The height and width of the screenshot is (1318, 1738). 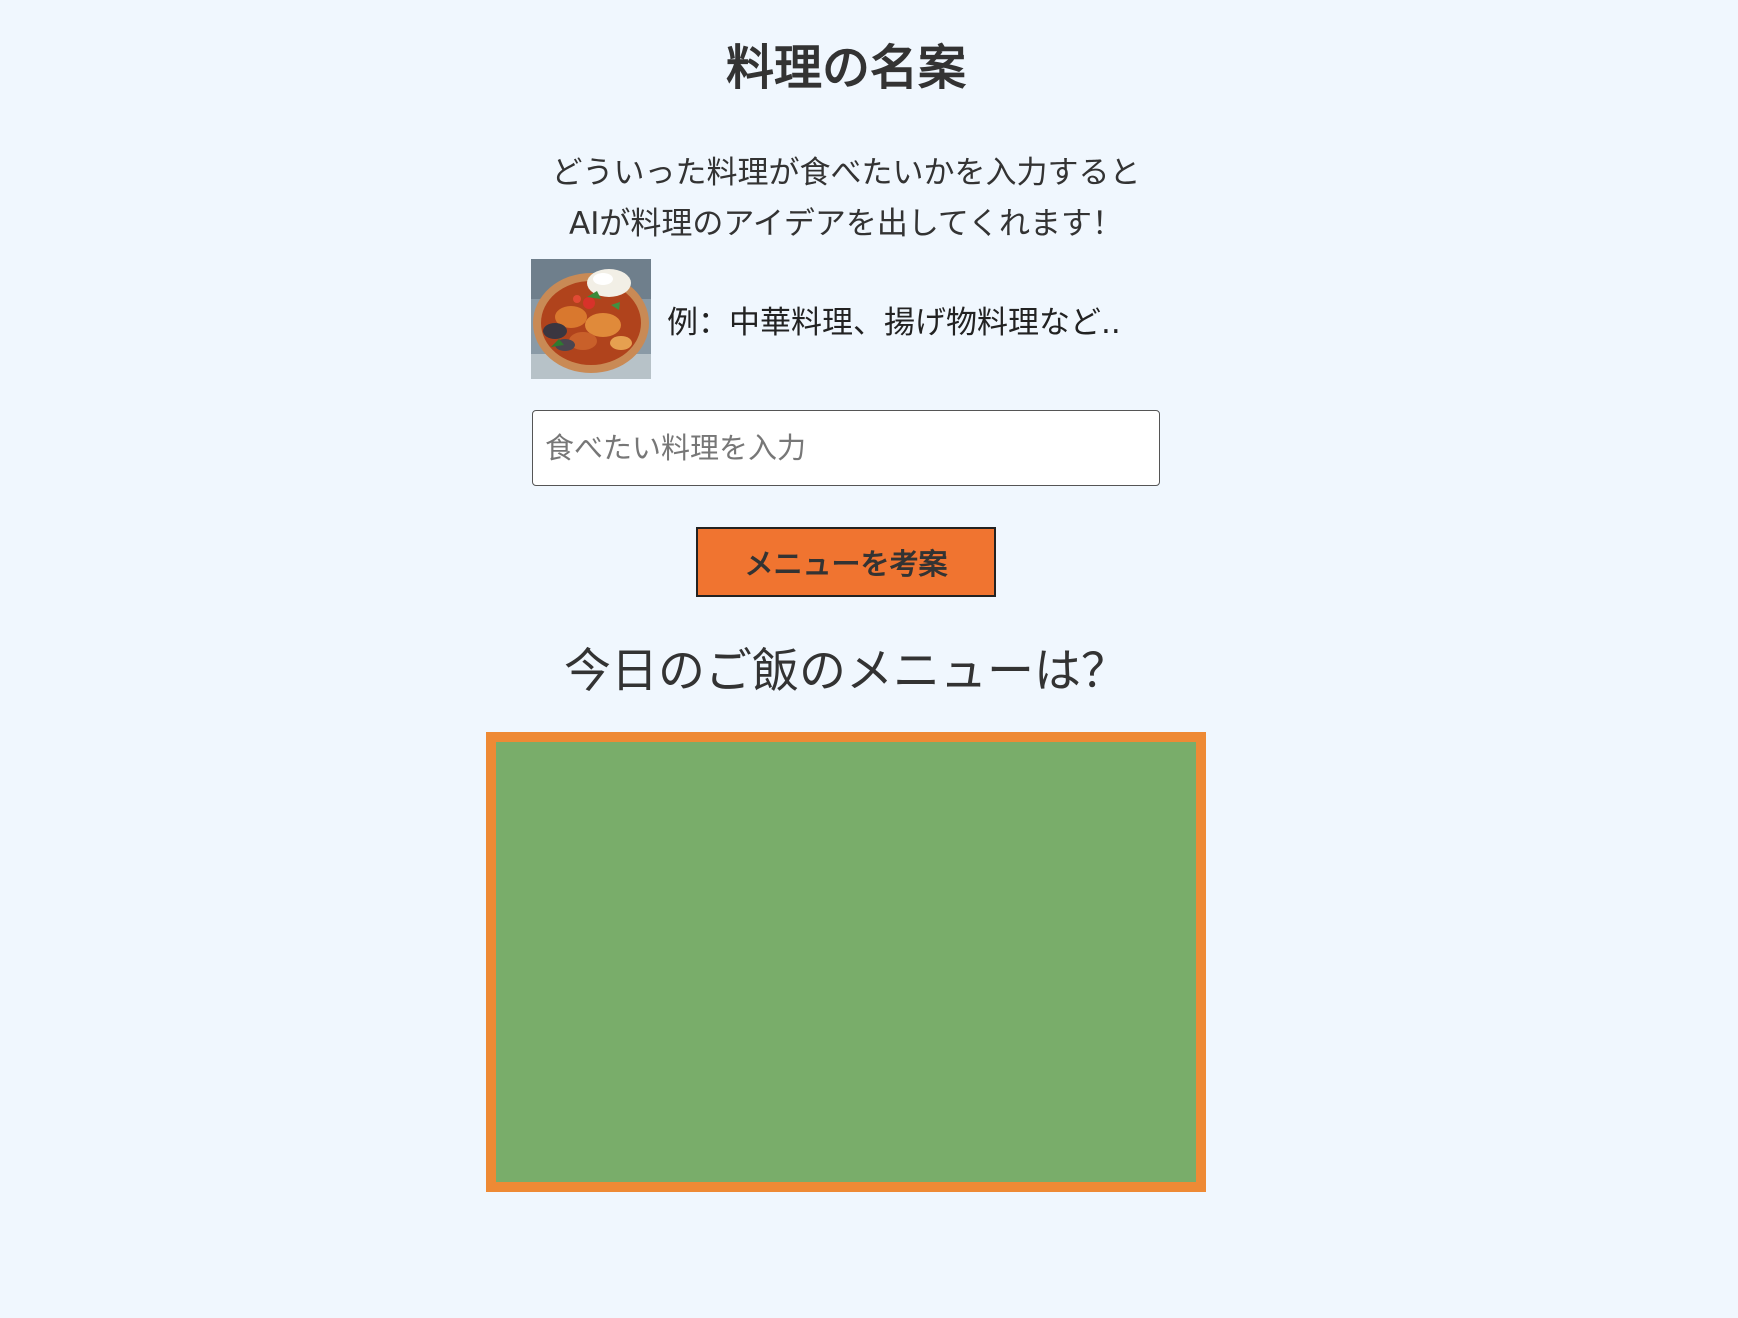 What do you see at coordinates (846, 562) in the screenshot?
I see `suggest-menu-button: メニューを考案` at bounding box center [846, 562].